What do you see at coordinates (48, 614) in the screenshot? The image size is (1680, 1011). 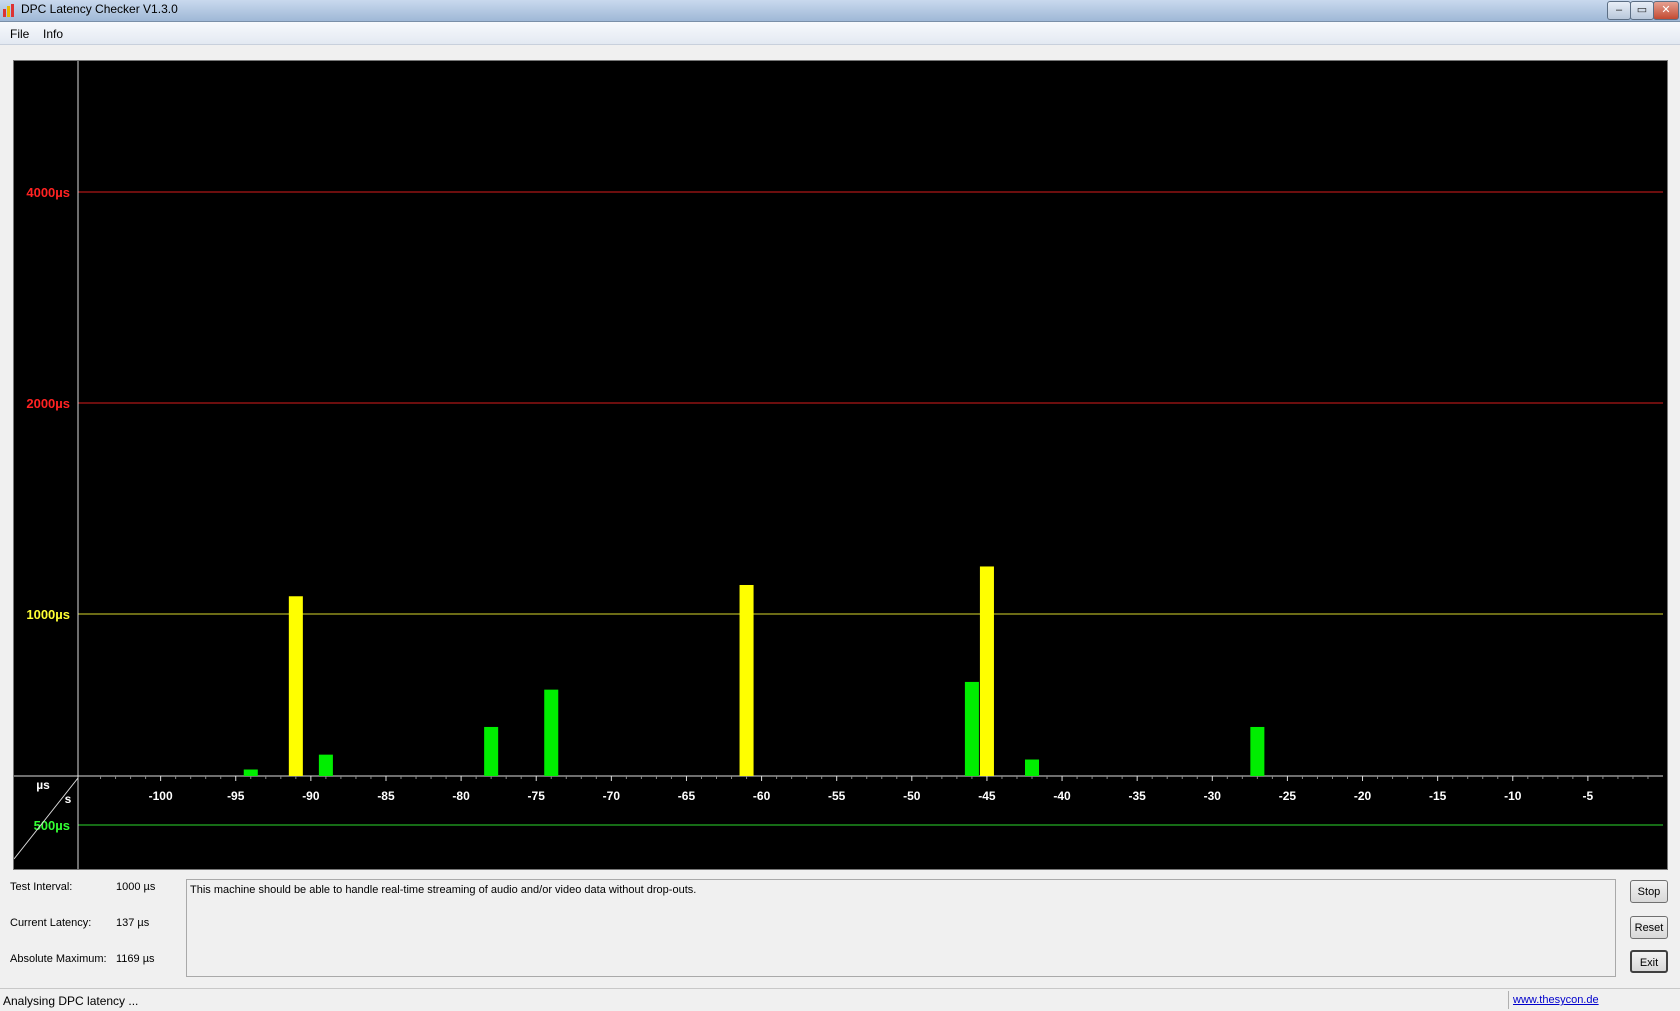 I see `threshold-label: 1000µs` at bounding box center [48, 614].